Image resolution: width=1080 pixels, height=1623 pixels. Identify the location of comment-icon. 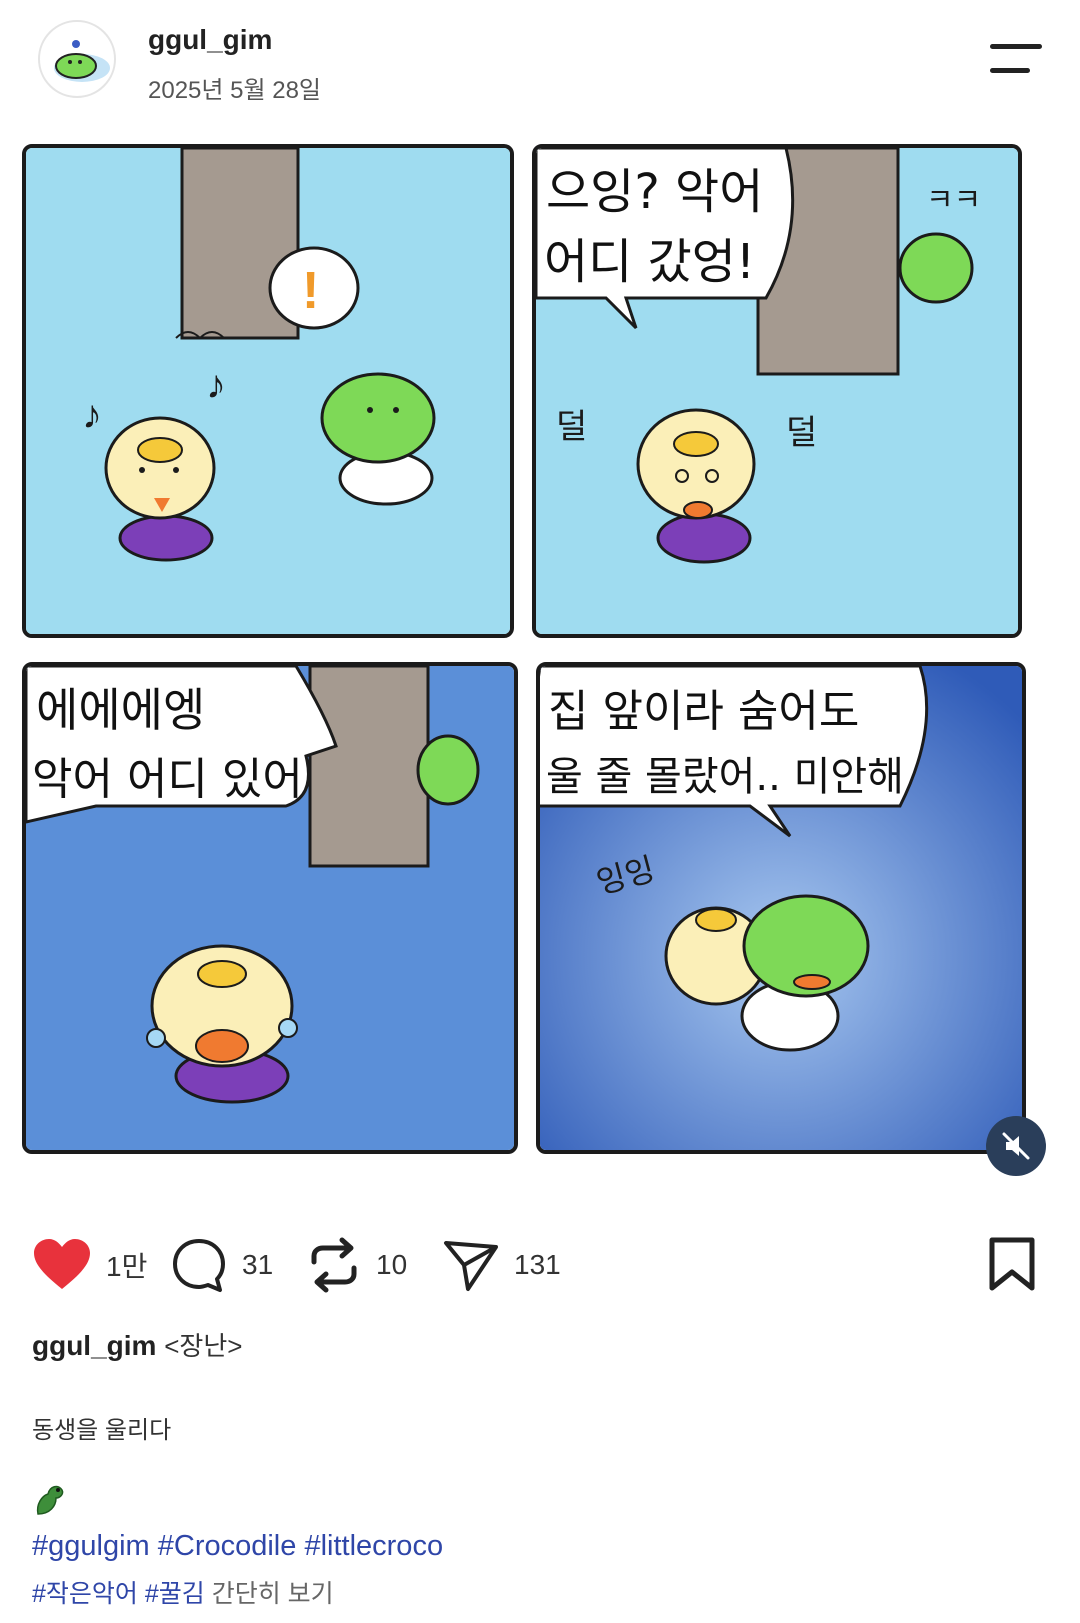
(199, 1265).